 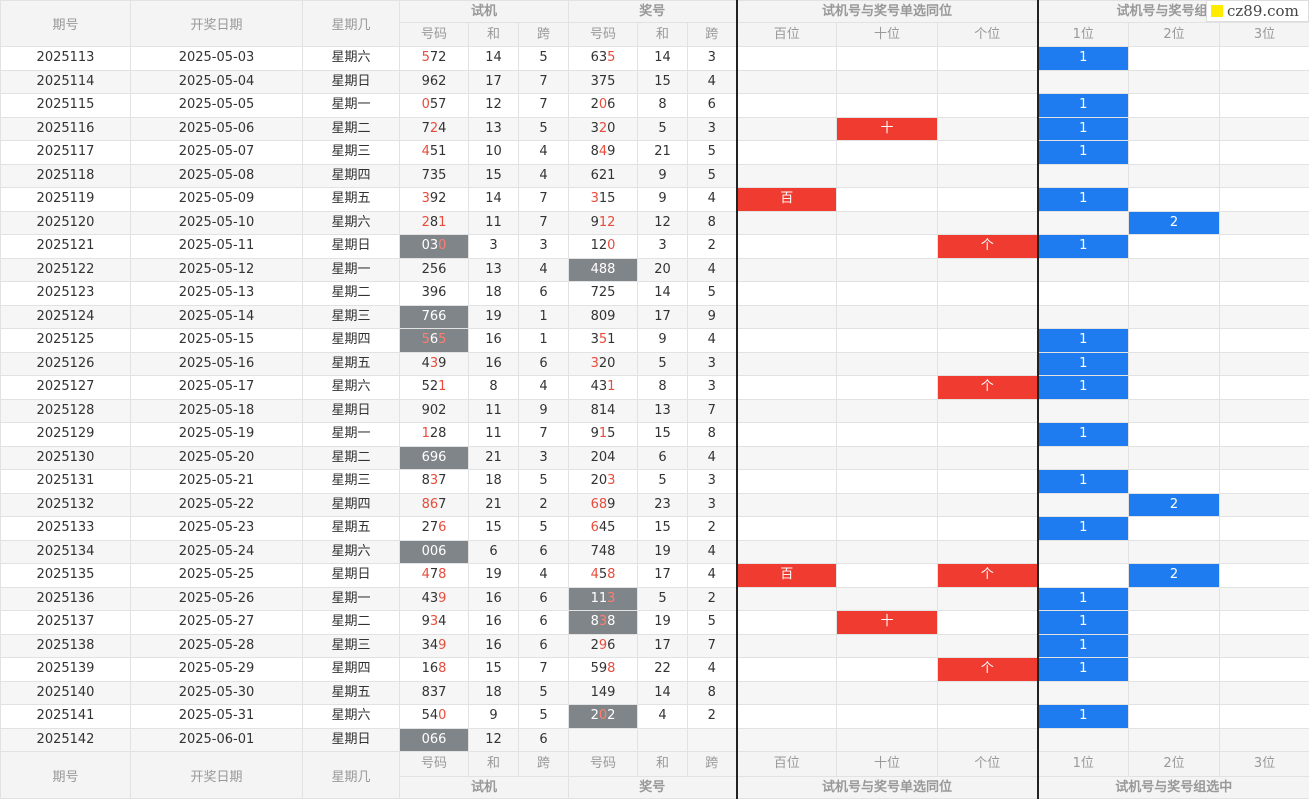 I want to click on header-issue: 期号, so click(x=65, y=23).